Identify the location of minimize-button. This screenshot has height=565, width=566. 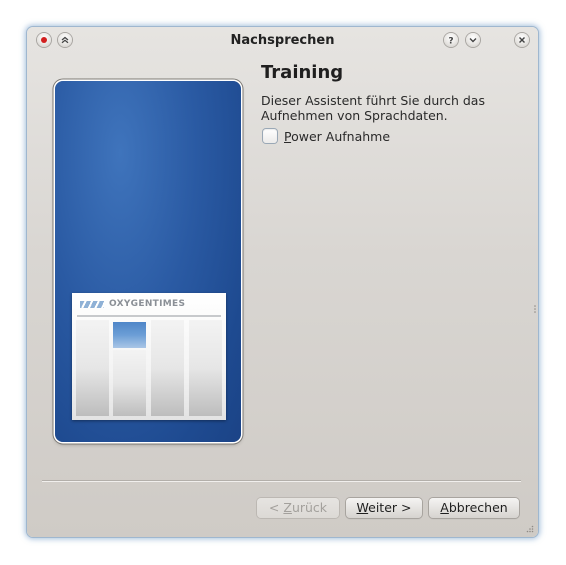
(473, 40).